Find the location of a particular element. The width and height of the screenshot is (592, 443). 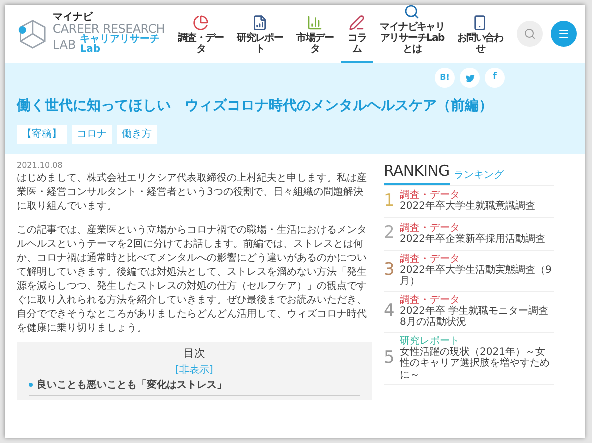

article-date: 2021.10.08 is located at coordinates (40, 166).